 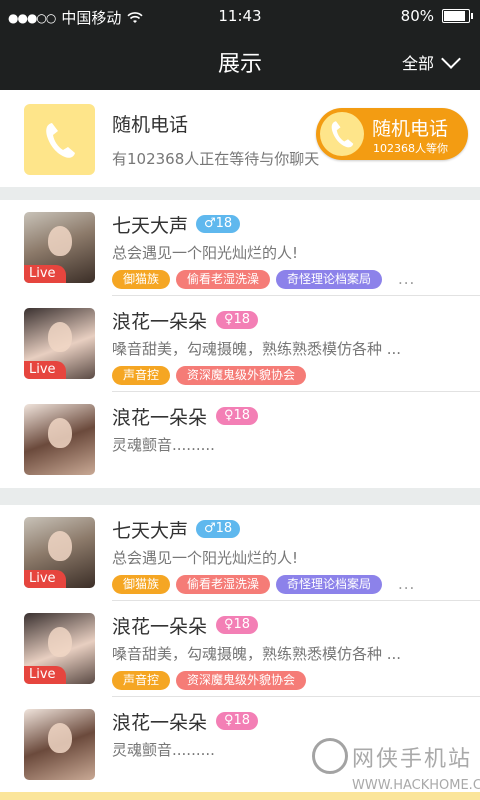 What do you see at coordinates (457, 16) in the screenshot?
I see `battery-icon` at bounding box center [457, 16].